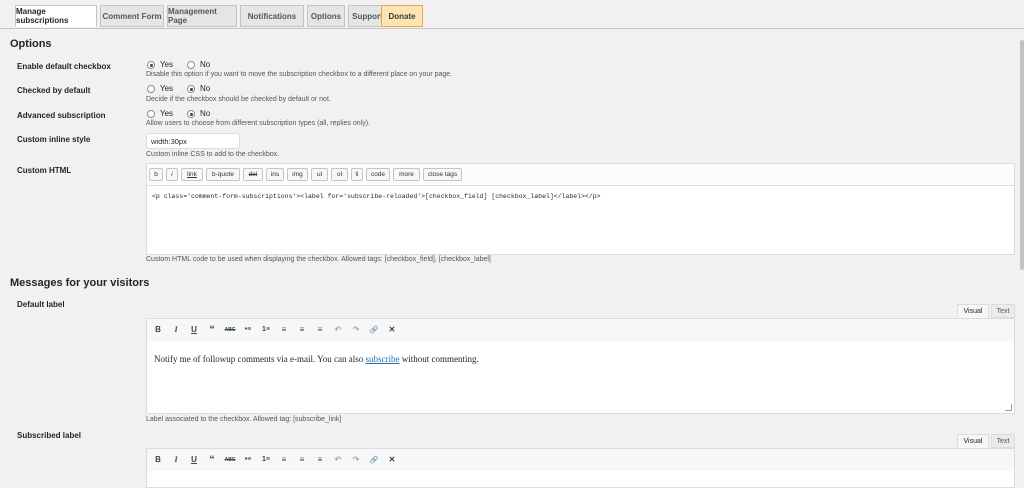 The width and height of the screenshot is (1024, 488). What do you see at coordinates (61, 115) in the screenshot?
I see `advanced-subscription-label: Advanced subscription` at bounding box center [61, 115].